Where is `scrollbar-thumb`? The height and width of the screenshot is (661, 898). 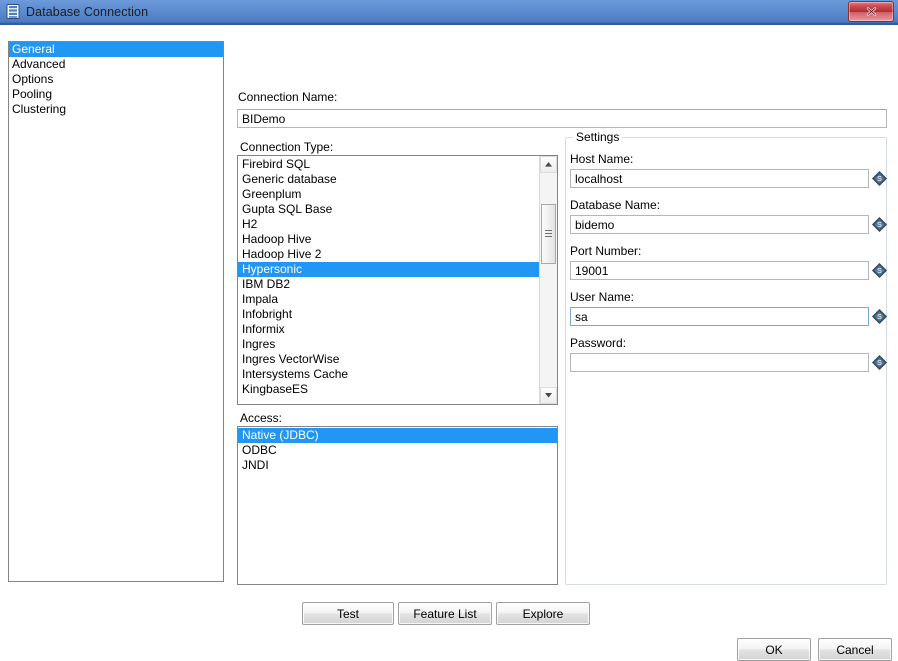 scrollbar-thumb is located at coordinates (548, 234).